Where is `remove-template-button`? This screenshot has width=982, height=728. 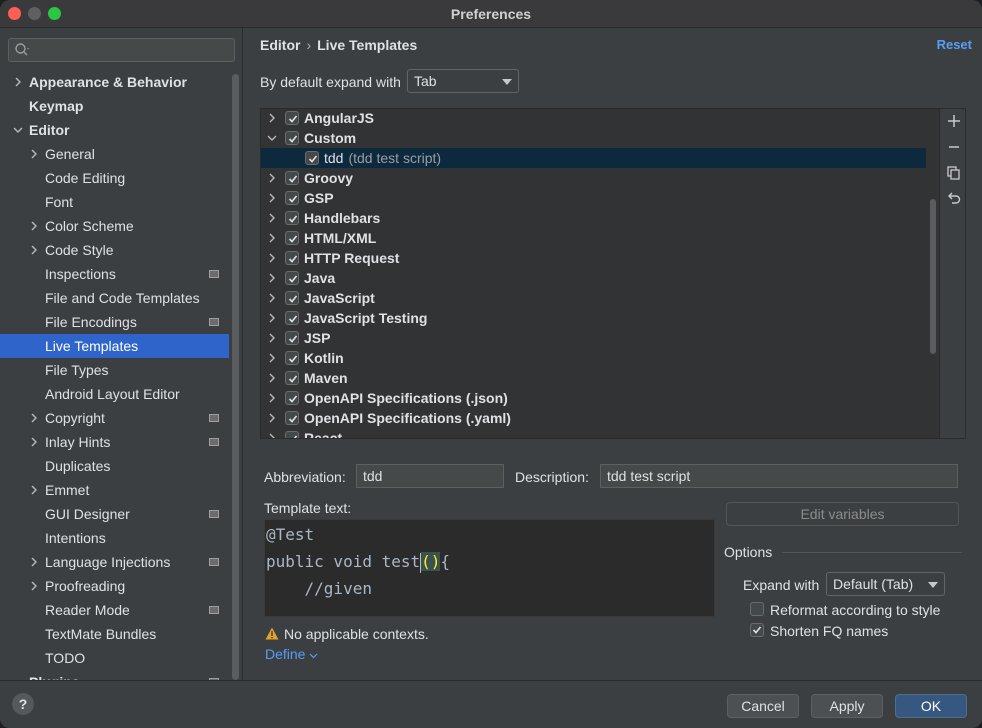
remove-template-button is located at coordinates (954, 147).